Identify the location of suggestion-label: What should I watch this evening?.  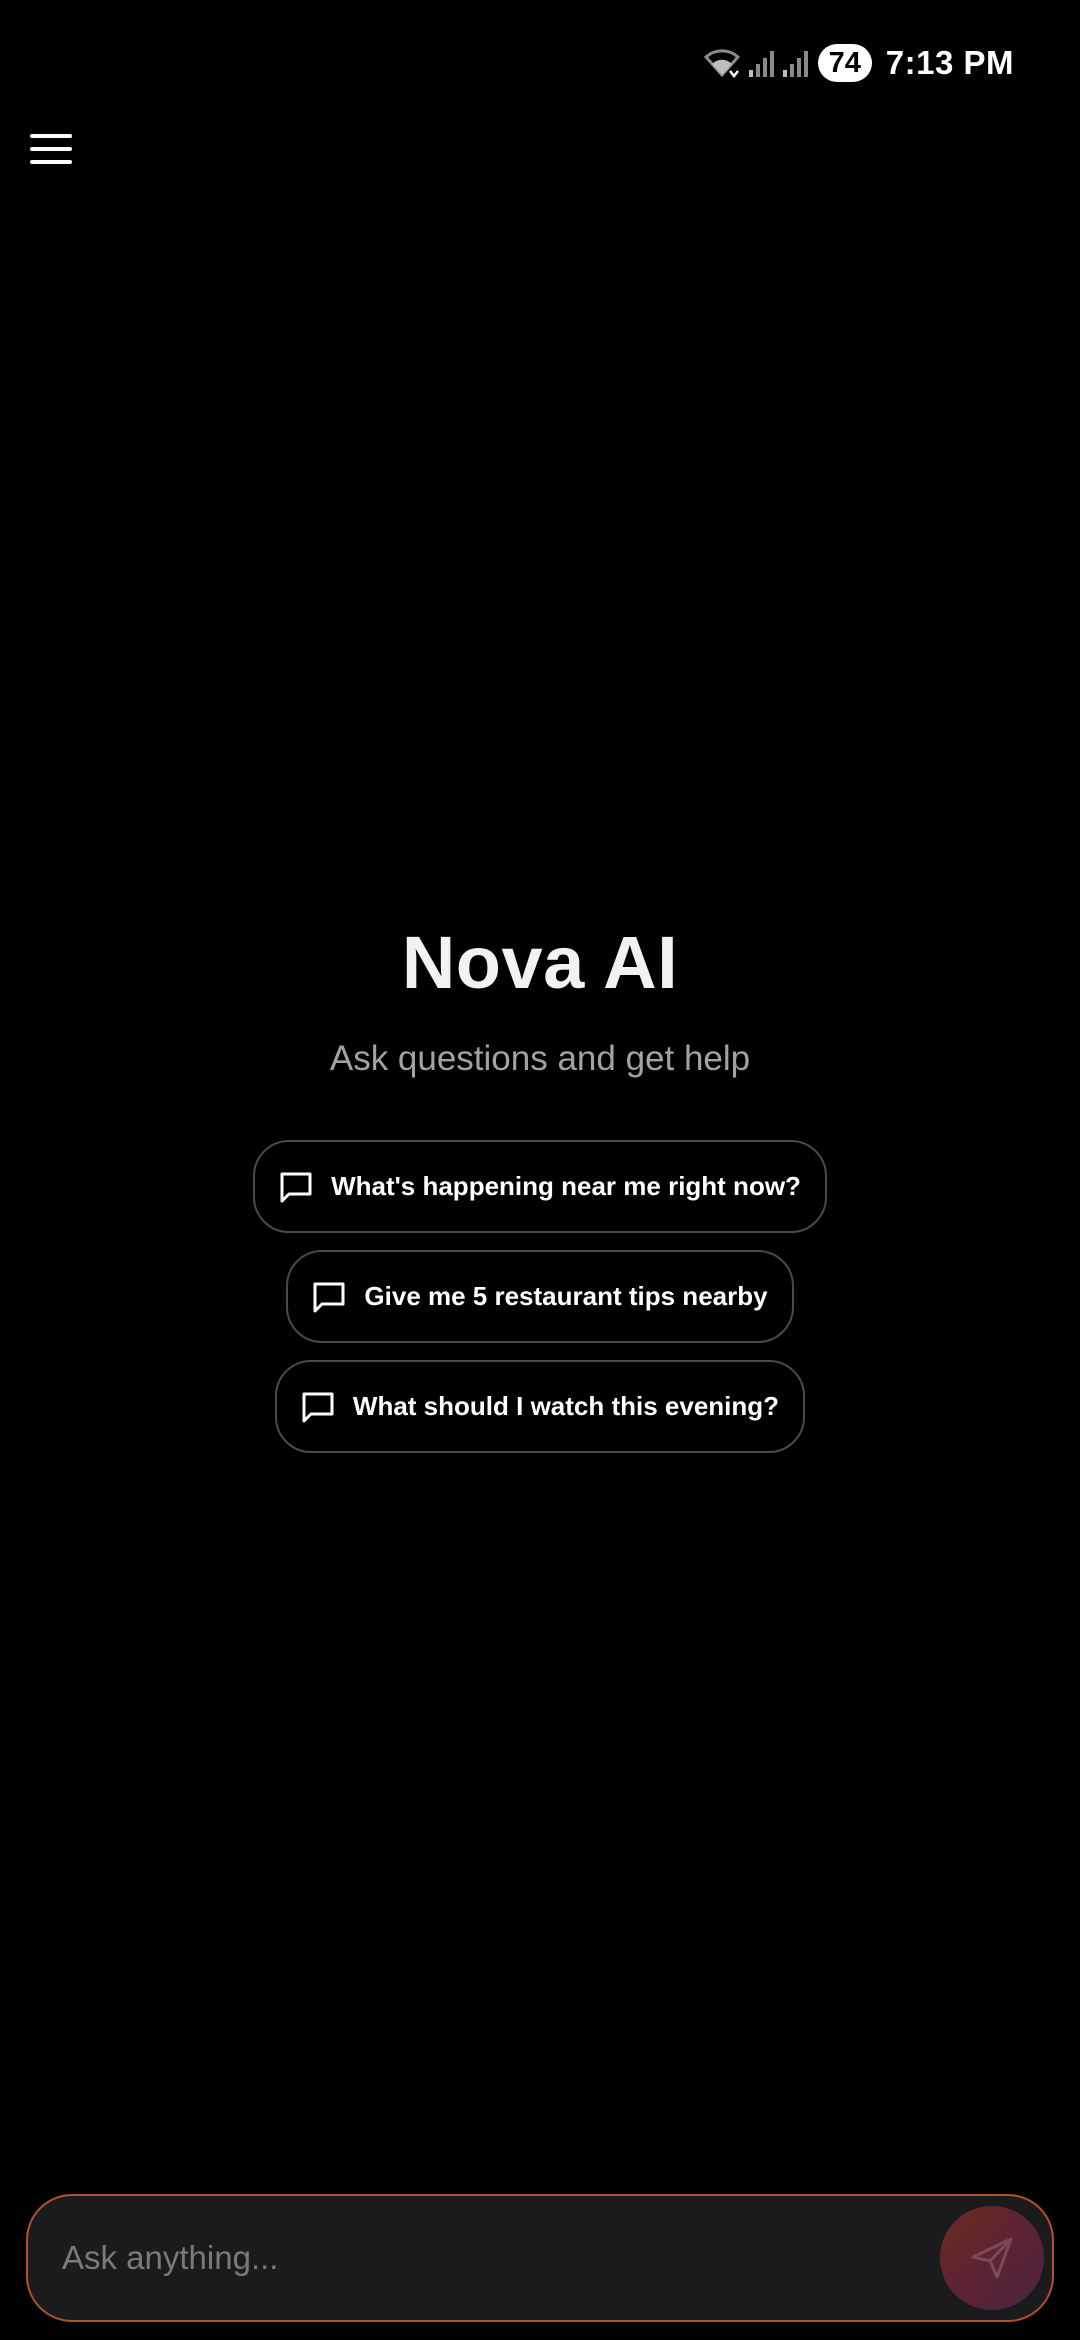
(566, 1406).